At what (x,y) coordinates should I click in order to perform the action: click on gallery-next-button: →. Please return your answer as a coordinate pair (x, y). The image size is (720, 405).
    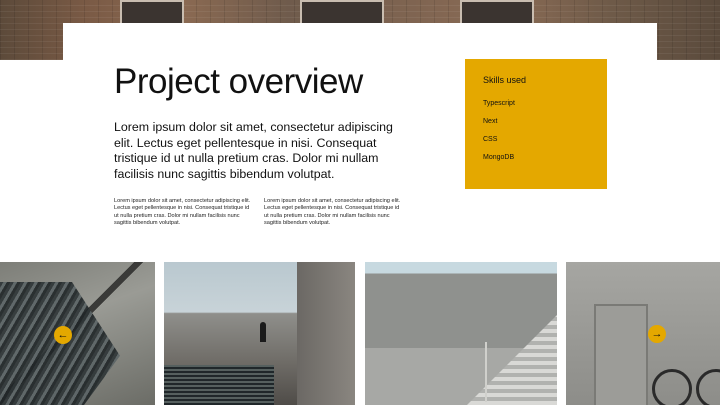
    Looking at the image, I should click on (657, 334).